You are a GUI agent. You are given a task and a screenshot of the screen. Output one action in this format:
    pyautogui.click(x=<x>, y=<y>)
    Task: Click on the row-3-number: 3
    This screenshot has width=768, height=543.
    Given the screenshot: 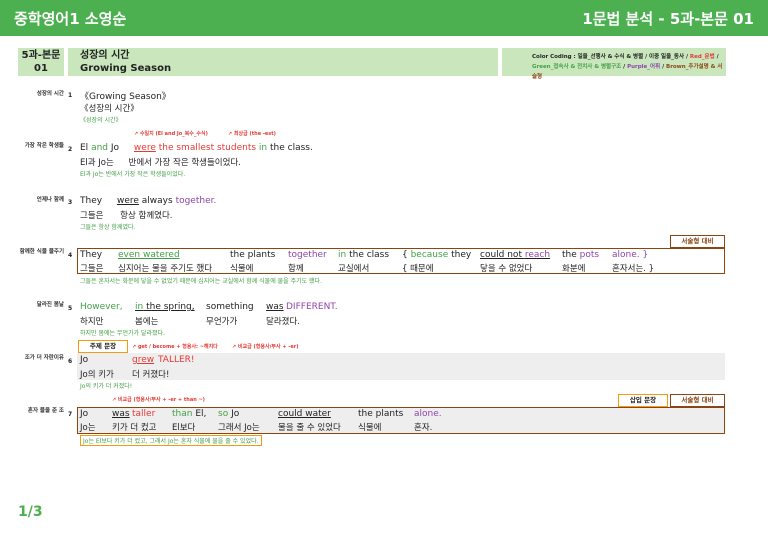 What is the action you would take?
    pyautogui.click(x=70, y=202)
    